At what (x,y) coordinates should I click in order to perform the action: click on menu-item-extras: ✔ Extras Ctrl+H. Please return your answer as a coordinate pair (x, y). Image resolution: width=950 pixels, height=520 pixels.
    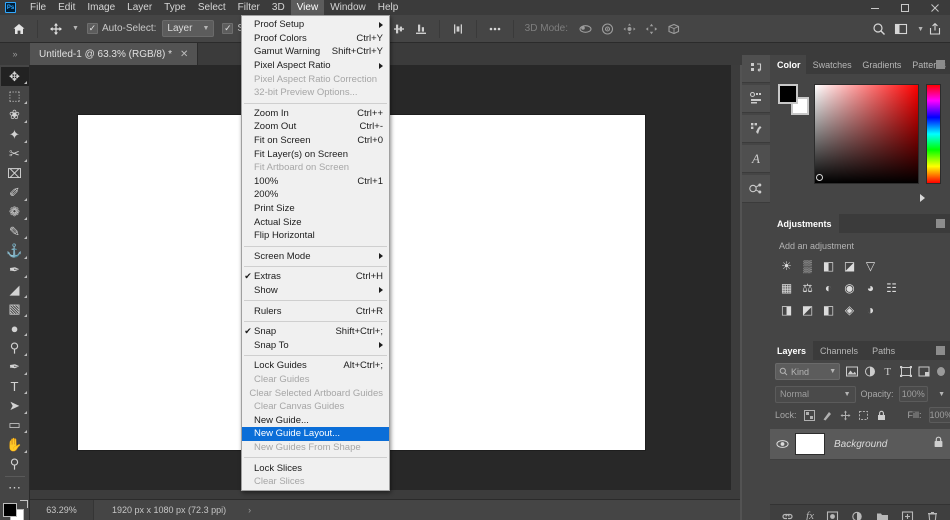
    Looking at the image, I should click on (315, 277).